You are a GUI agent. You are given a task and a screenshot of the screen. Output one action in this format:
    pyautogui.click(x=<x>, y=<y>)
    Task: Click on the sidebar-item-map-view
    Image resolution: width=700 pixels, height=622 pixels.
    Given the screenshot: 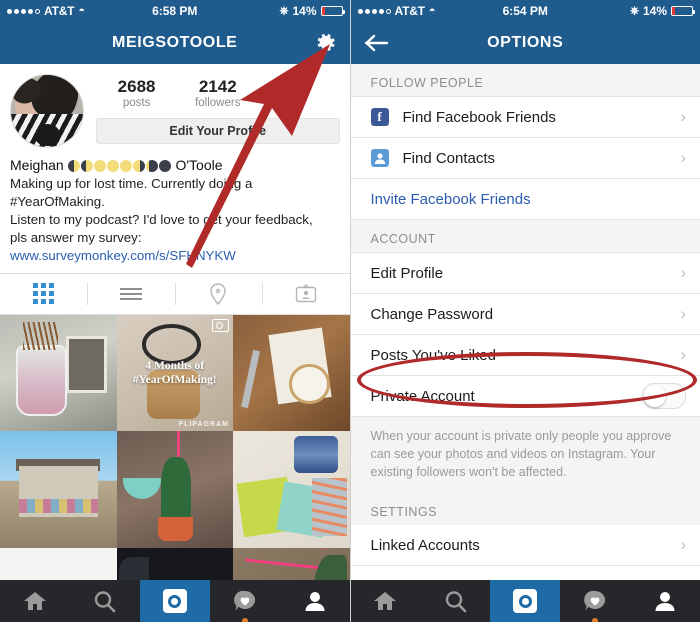 What is the action you would take?
    pyautogui.click(x=218, y=294)
    